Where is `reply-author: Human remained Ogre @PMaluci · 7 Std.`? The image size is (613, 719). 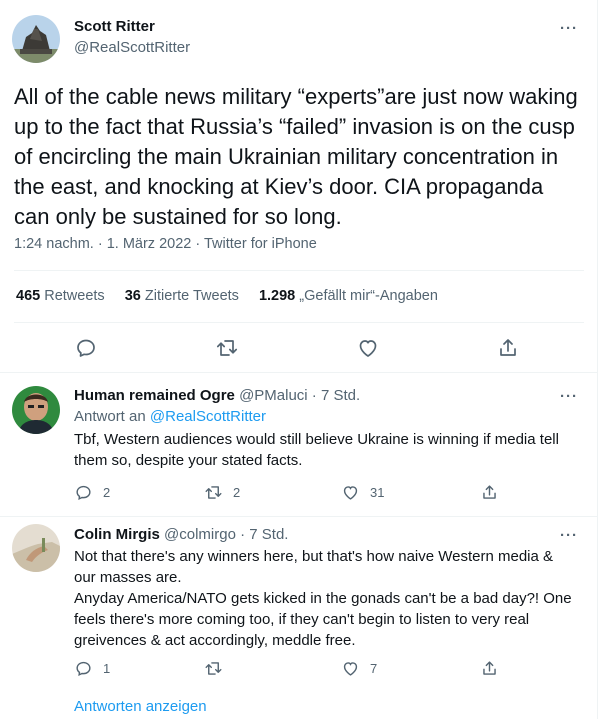
reply-author: Human remained Ogre @PMaluci · 7 Std. is located at coordinates (217, 395).